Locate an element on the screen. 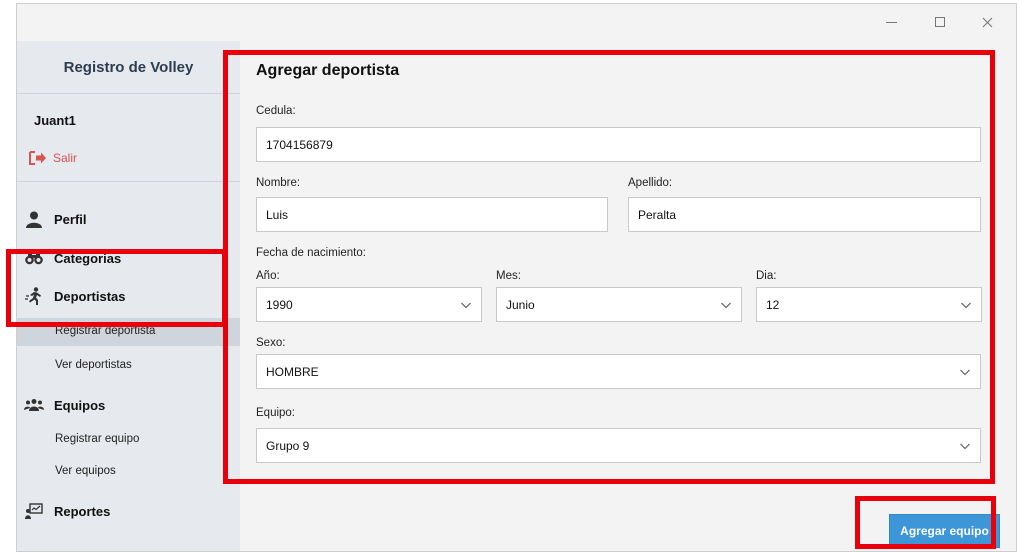 This screenshot has width=1017, height=552. equipo-label: Equipo: is located at coordinates (276, 413).